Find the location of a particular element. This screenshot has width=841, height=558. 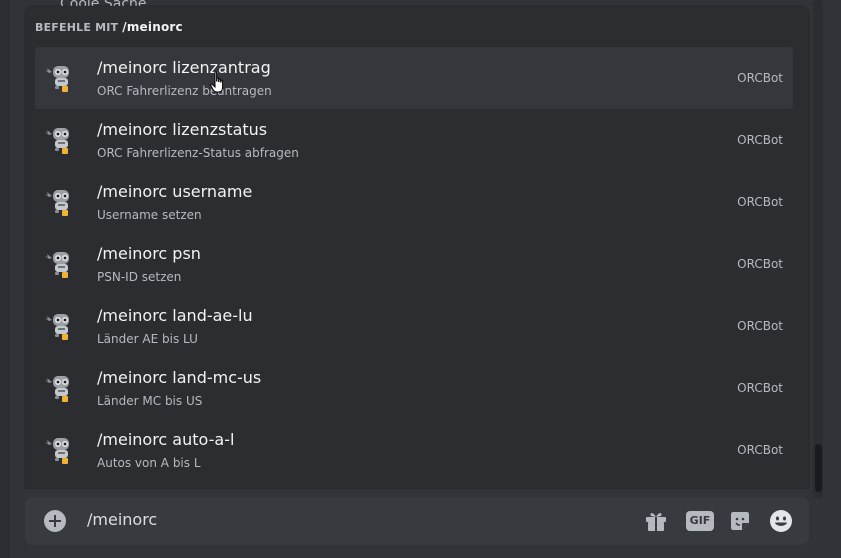

message-input-bar: GIF is located at coordinates (417, 521).